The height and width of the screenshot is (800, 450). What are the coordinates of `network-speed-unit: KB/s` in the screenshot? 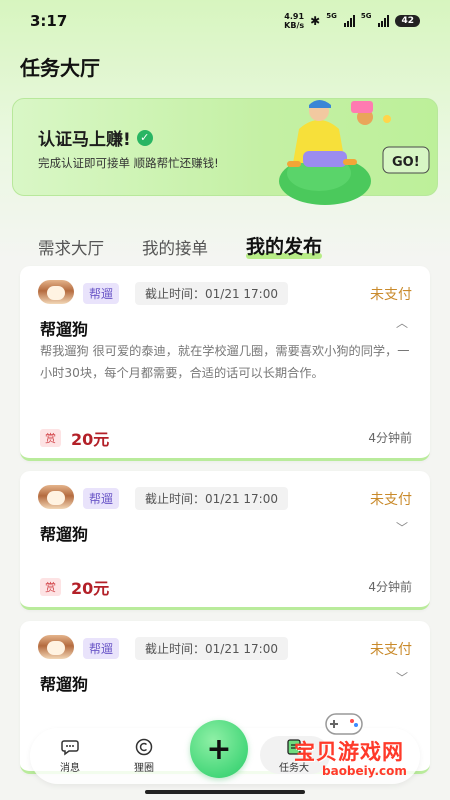 It's located at (294, 25).